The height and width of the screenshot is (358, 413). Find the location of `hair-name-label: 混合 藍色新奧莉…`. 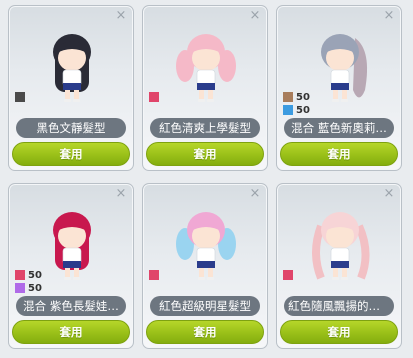

hair-name-label: 混合 藍色新奧莉… is located at coordinates (339, 128).